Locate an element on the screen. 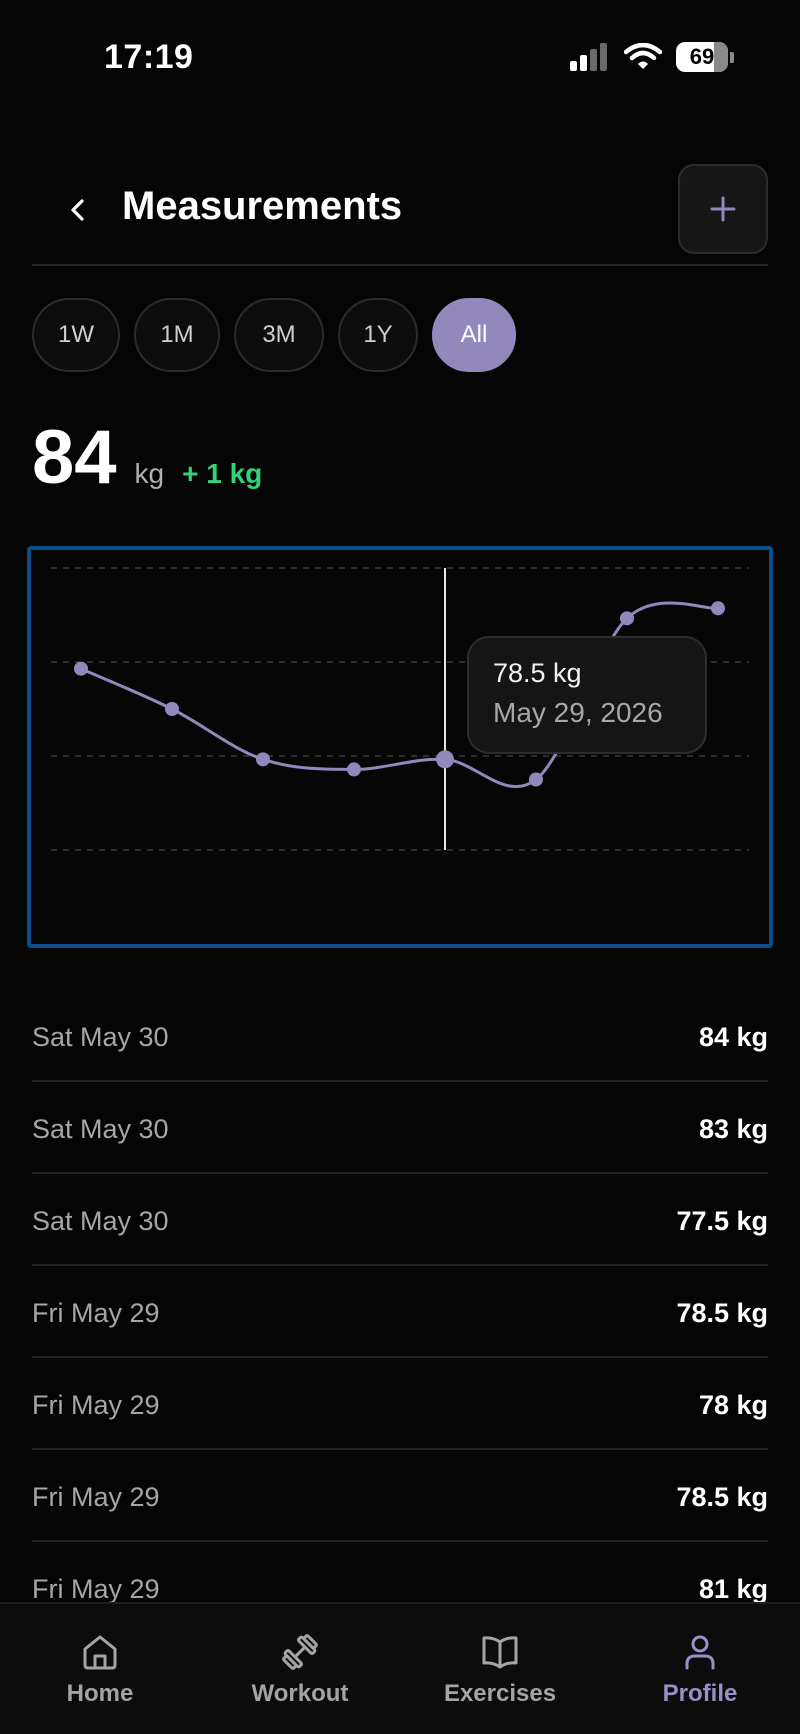 The height and width of the screenshot is (1734, 800). person-icon is located at coordinates (700, 1652).